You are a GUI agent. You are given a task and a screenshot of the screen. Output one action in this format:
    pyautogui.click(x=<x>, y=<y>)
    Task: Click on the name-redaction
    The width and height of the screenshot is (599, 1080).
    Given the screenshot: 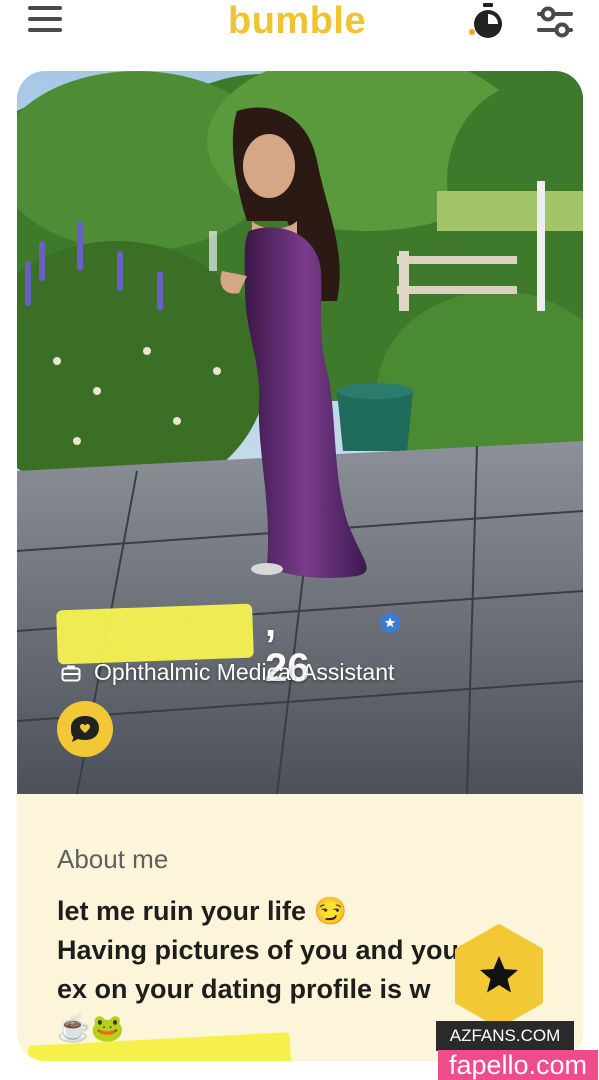 What is the action you would take?
    pyautogui.click(x=155, y=634)
    